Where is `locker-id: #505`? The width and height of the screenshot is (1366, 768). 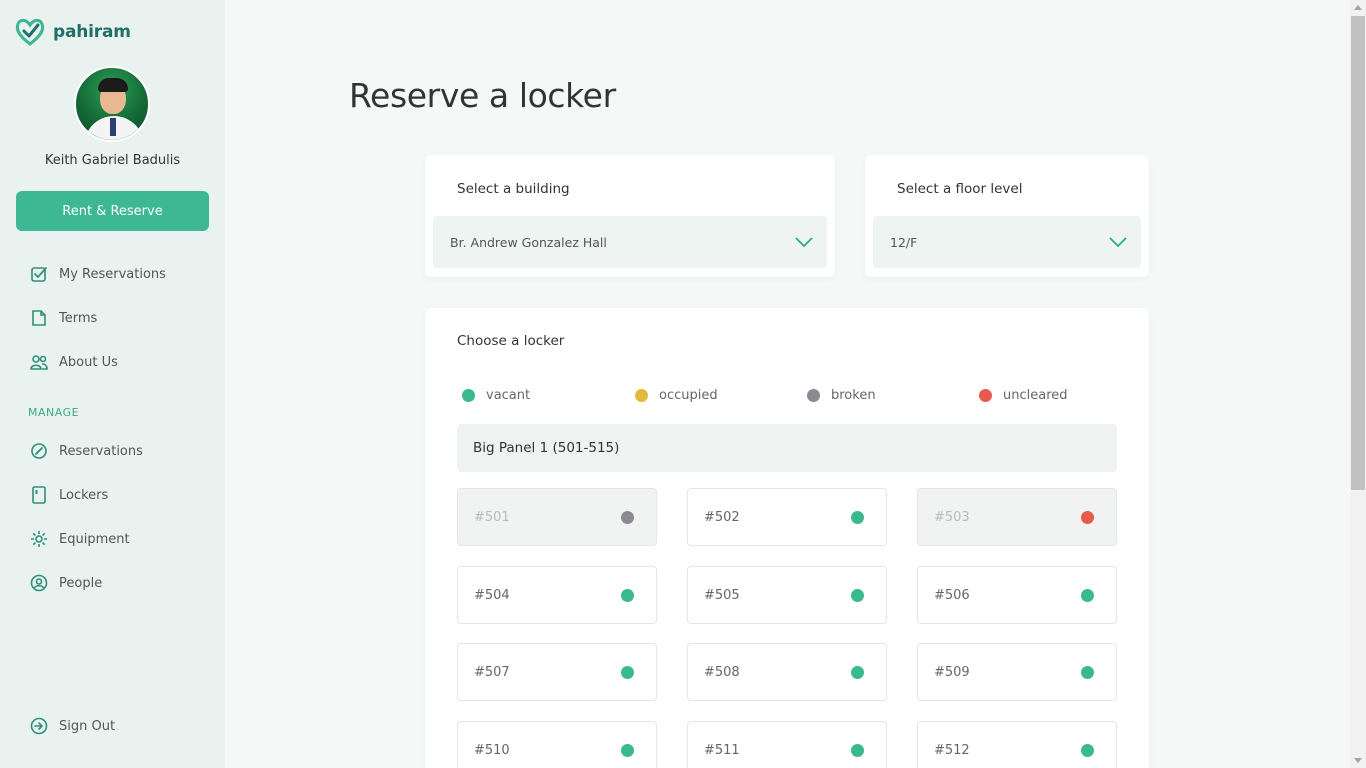 locker-id: #505 is located at coordinates (722, 595).